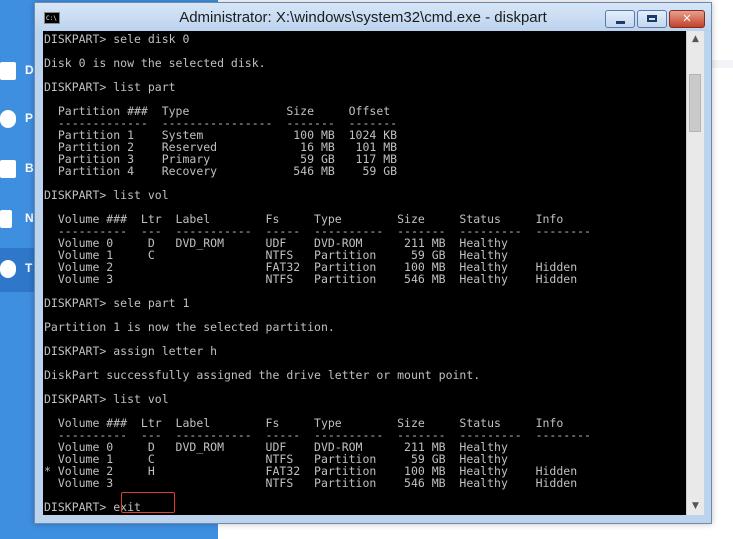  I want to click on sidebar-item-label: D, so click(29, 70).